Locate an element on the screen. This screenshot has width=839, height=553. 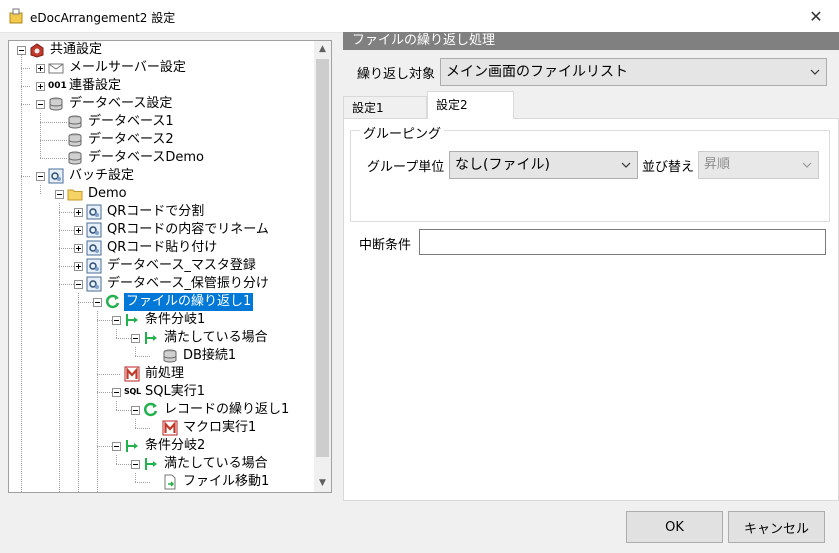
scroll-down-arrow-icon: ▼ is located at coordinates (322, 483).